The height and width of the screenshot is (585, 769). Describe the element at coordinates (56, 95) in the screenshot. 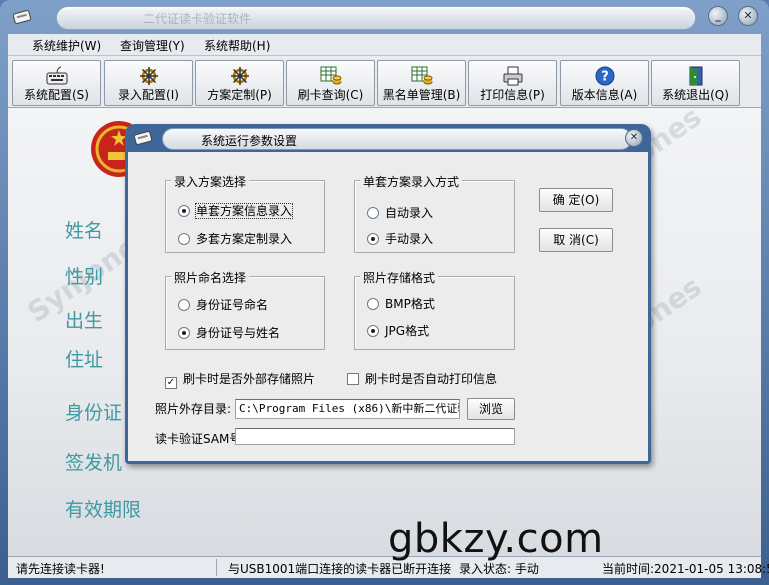

I see `toolbar-label: 系统配置(S)` at that location.